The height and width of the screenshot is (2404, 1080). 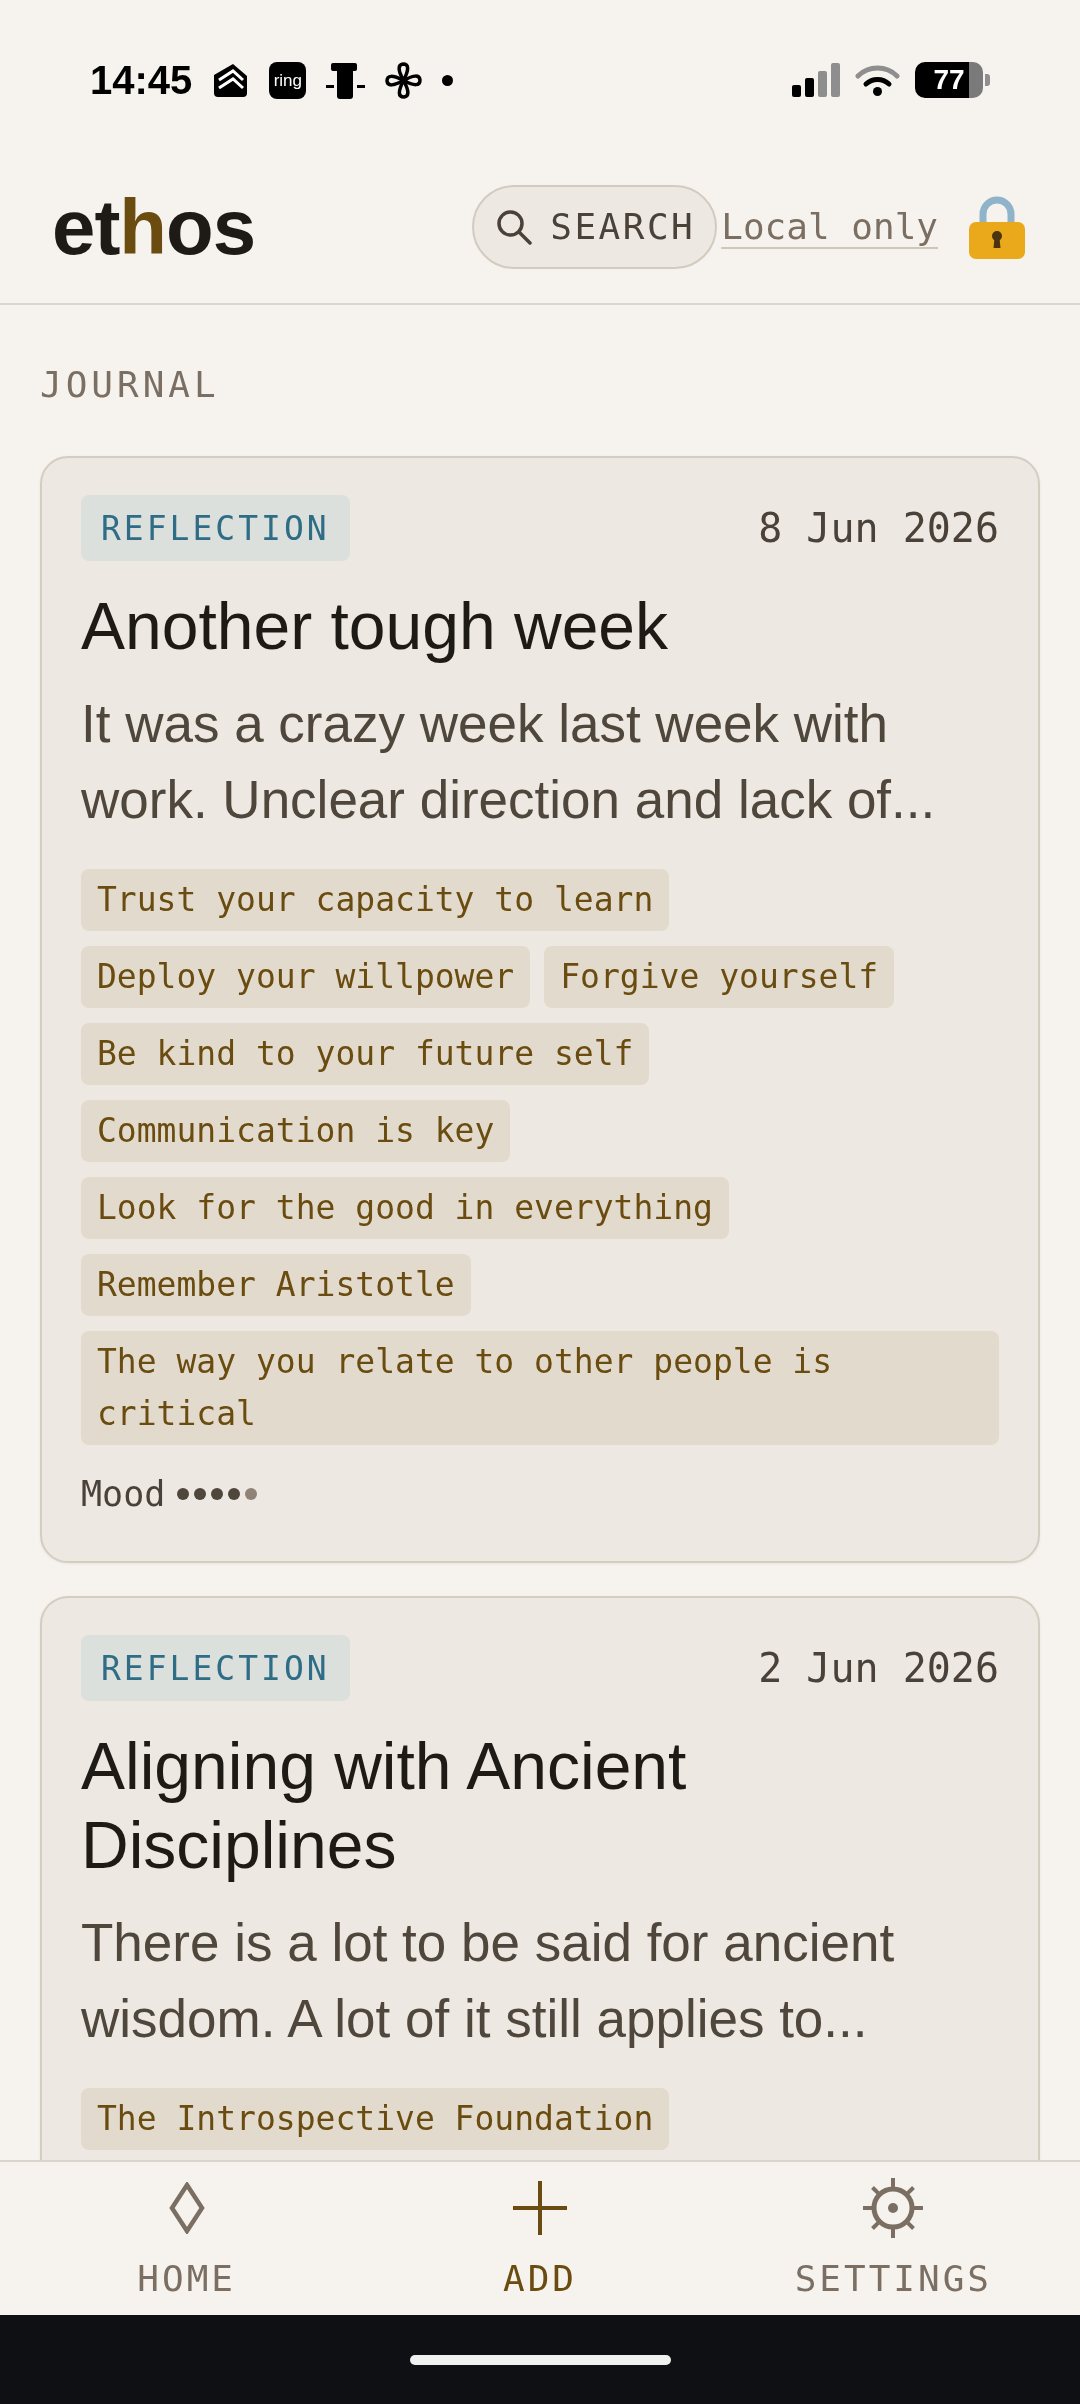 I want to click on principle-tag: Be kind to your future self, so click(x=365, y=1054).